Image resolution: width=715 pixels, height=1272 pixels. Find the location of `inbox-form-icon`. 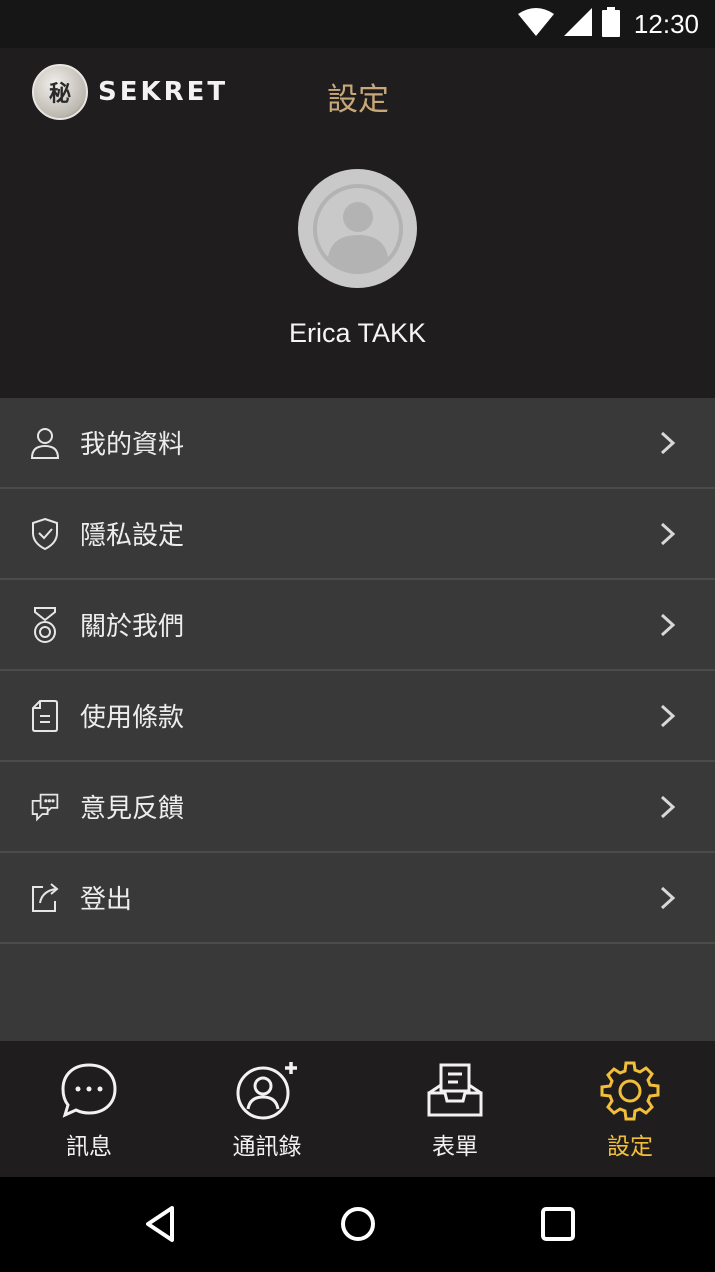

inbox-form-icon is located at coordinates (455, 1090).